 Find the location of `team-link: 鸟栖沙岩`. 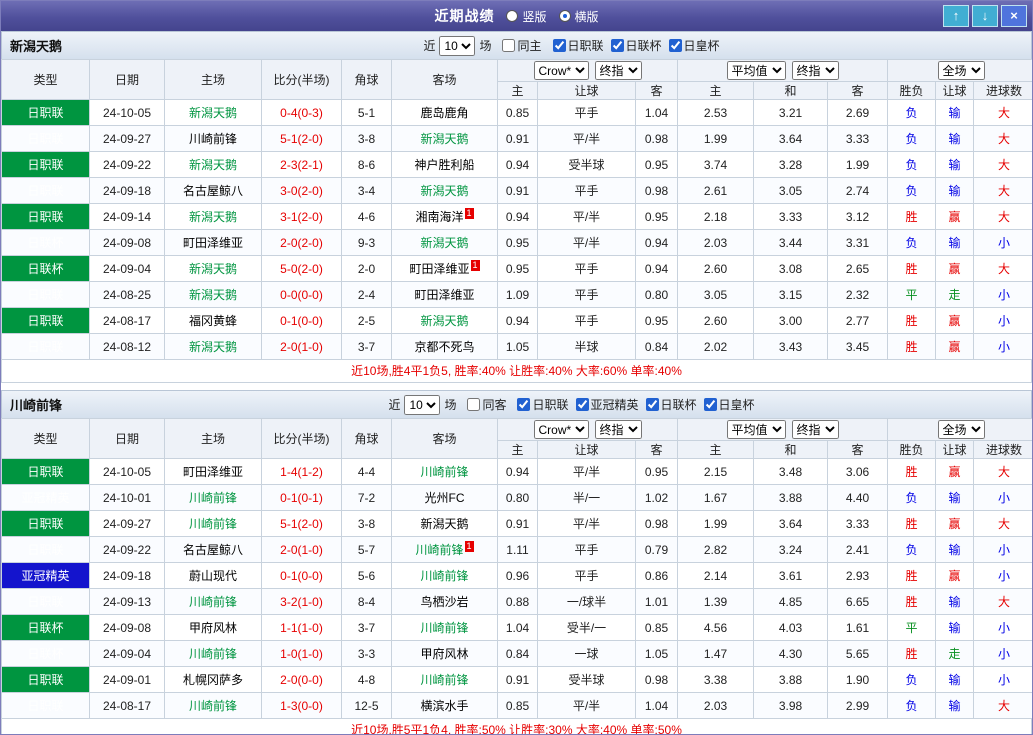

team-link: 鸟栖沙岩 is located at coordinates (444, 602).